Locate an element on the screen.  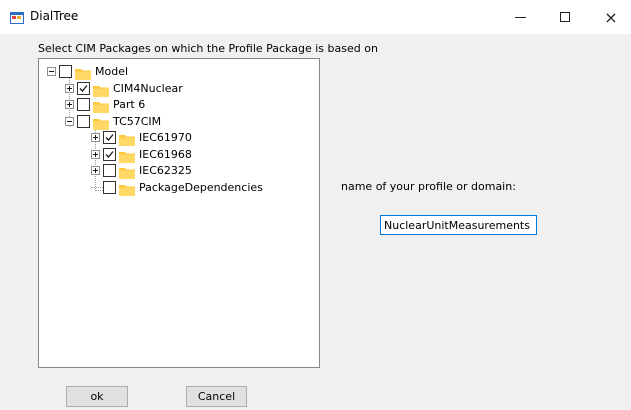
tree-node: Model is located at coordinates (88, 71).